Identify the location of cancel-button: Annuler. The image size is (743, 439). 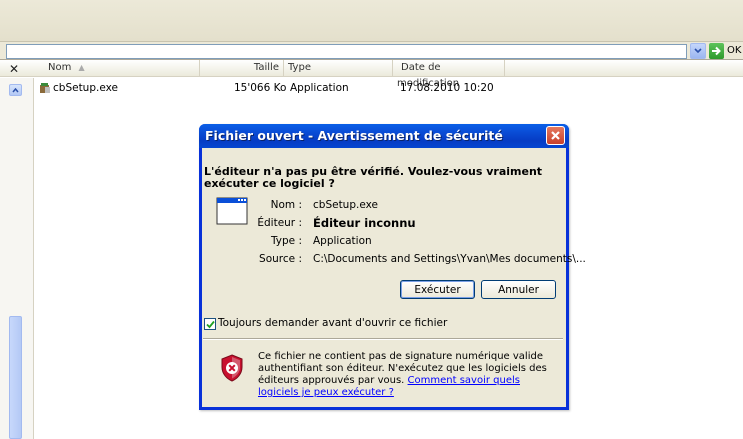
(518, 289).